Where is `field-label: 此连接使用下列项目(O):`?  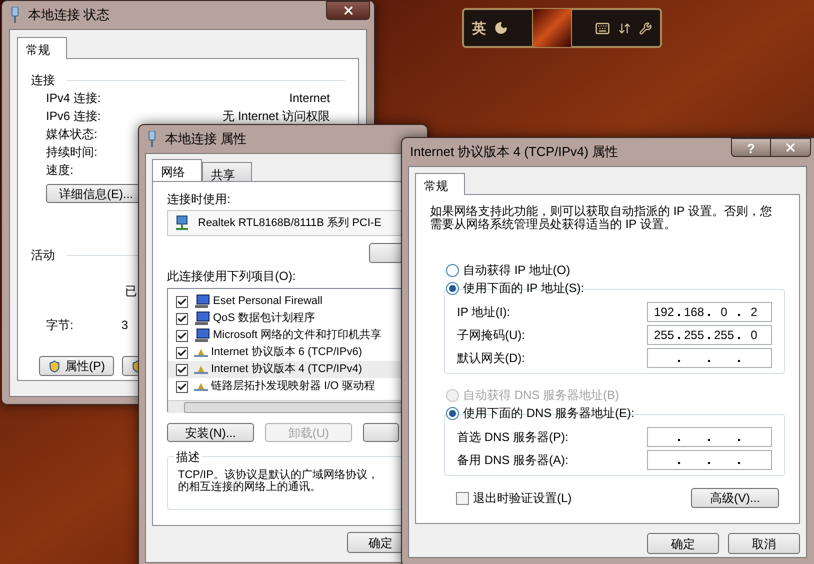
field-label: 此连接使用下列项目(O): is located at coordinates (232, 276).